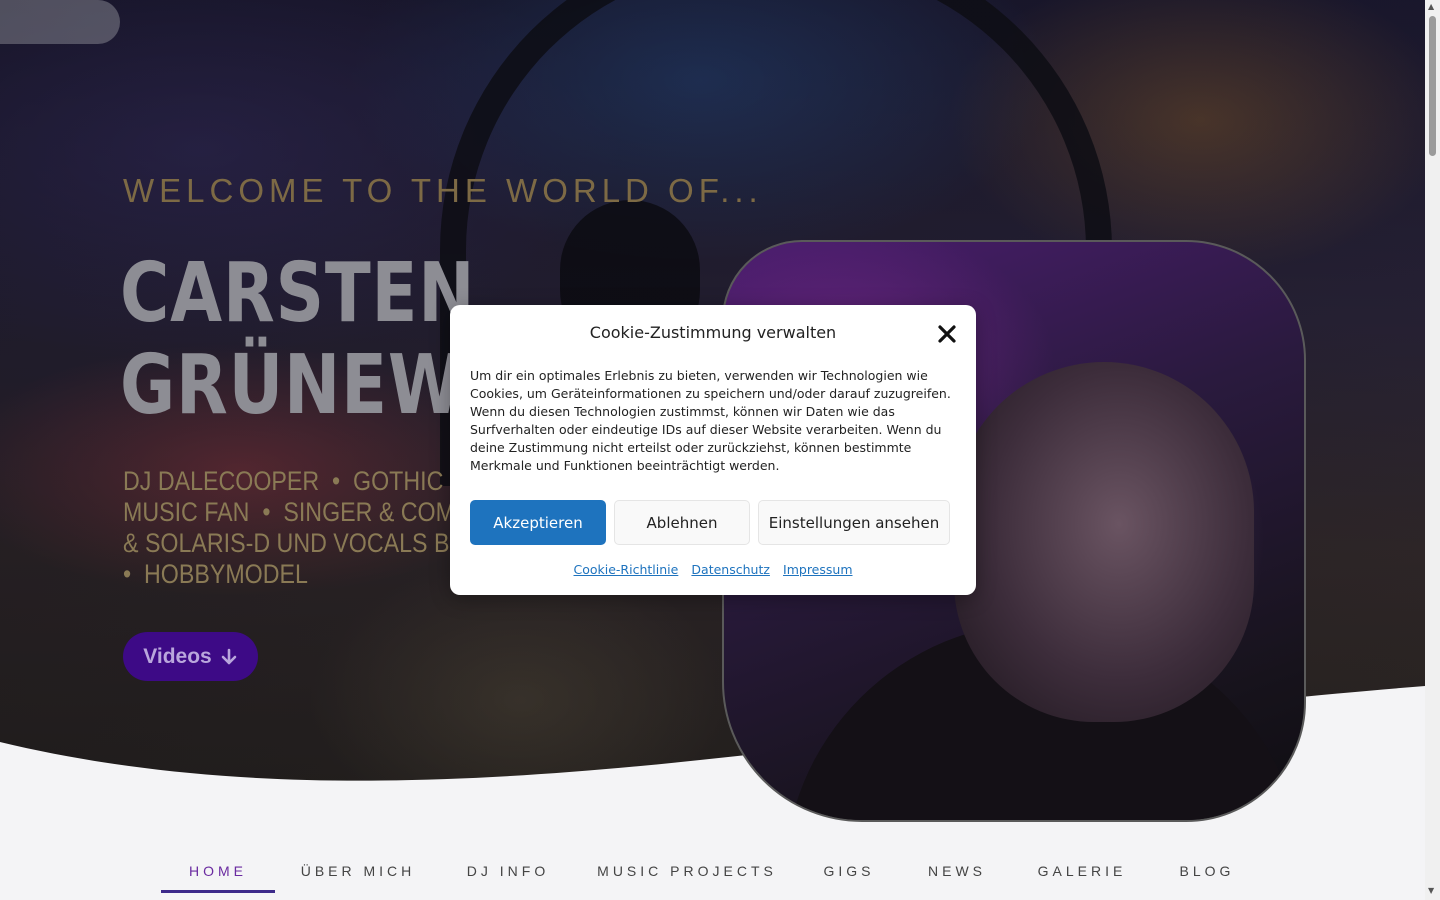  Describe the element at coordinates (298, 293) in the screenshot. I see `hero-title-line1: CARSTEN` at that location.